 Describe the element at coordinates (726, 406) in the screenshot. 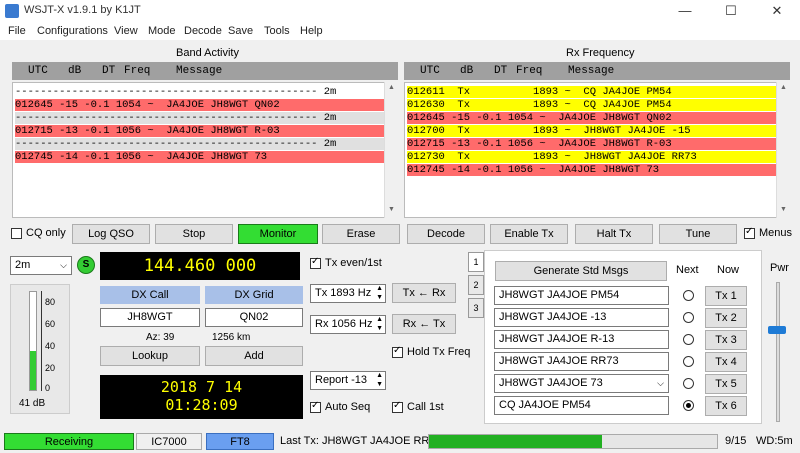

I see `tx-now-button: Tx 6` at that location.